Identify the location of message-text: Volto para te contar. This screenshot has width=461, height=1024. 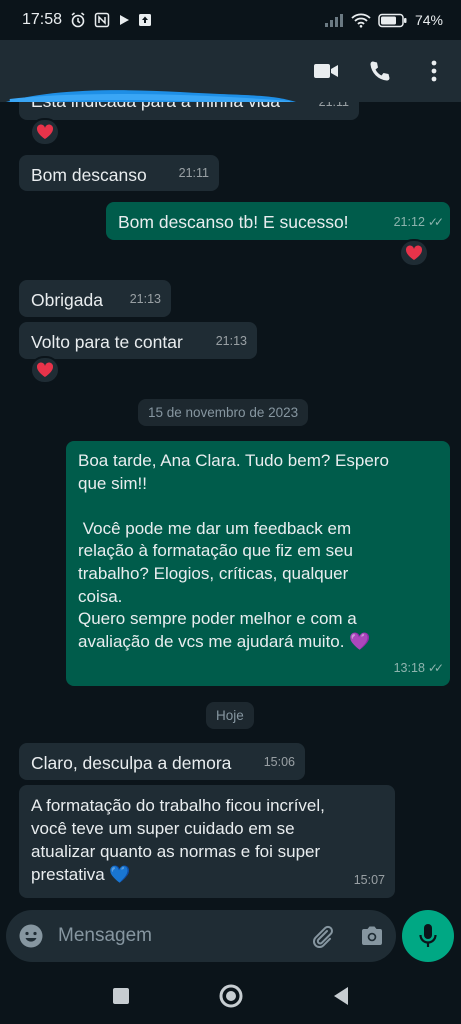
(107, 342).